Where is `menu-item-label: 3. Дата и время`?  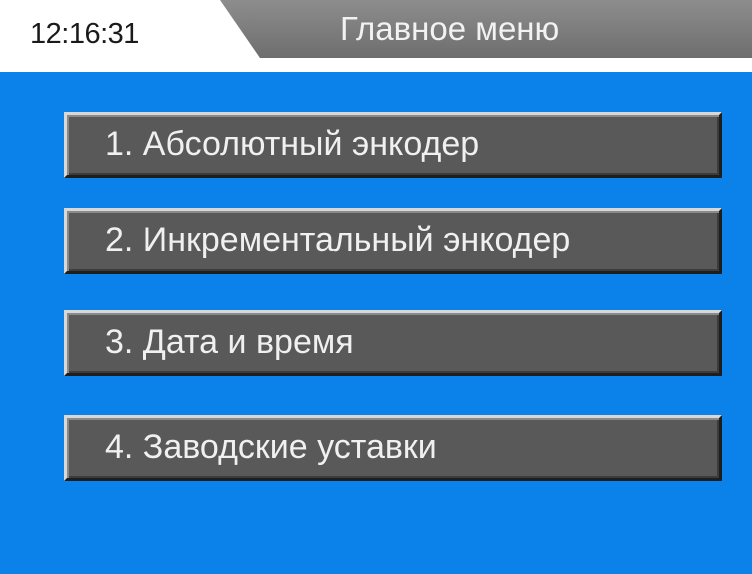 menu-item-label: 3. Дата и время is located at coordinates (229, 342).